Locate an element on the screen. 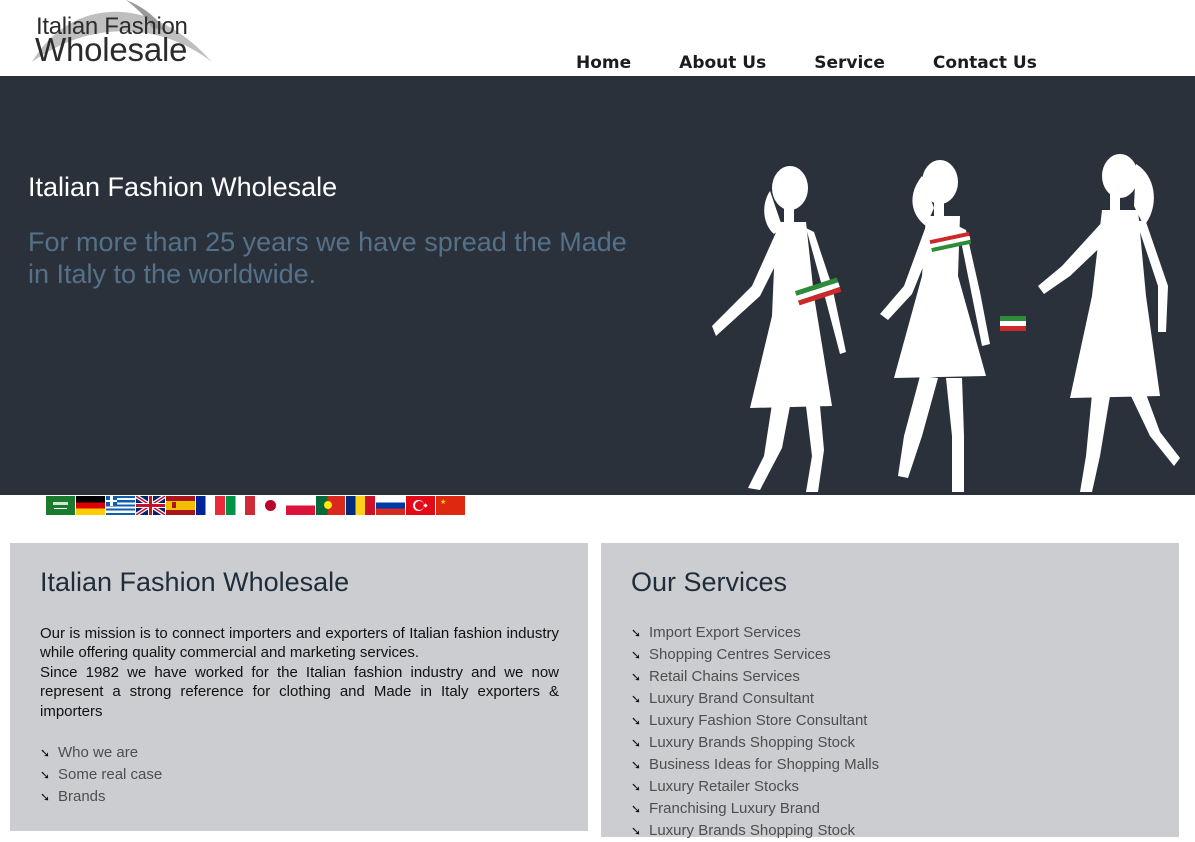 This screenshot has width=1195, height=842. flag-japan-icon is located at coordinates (270, 505).